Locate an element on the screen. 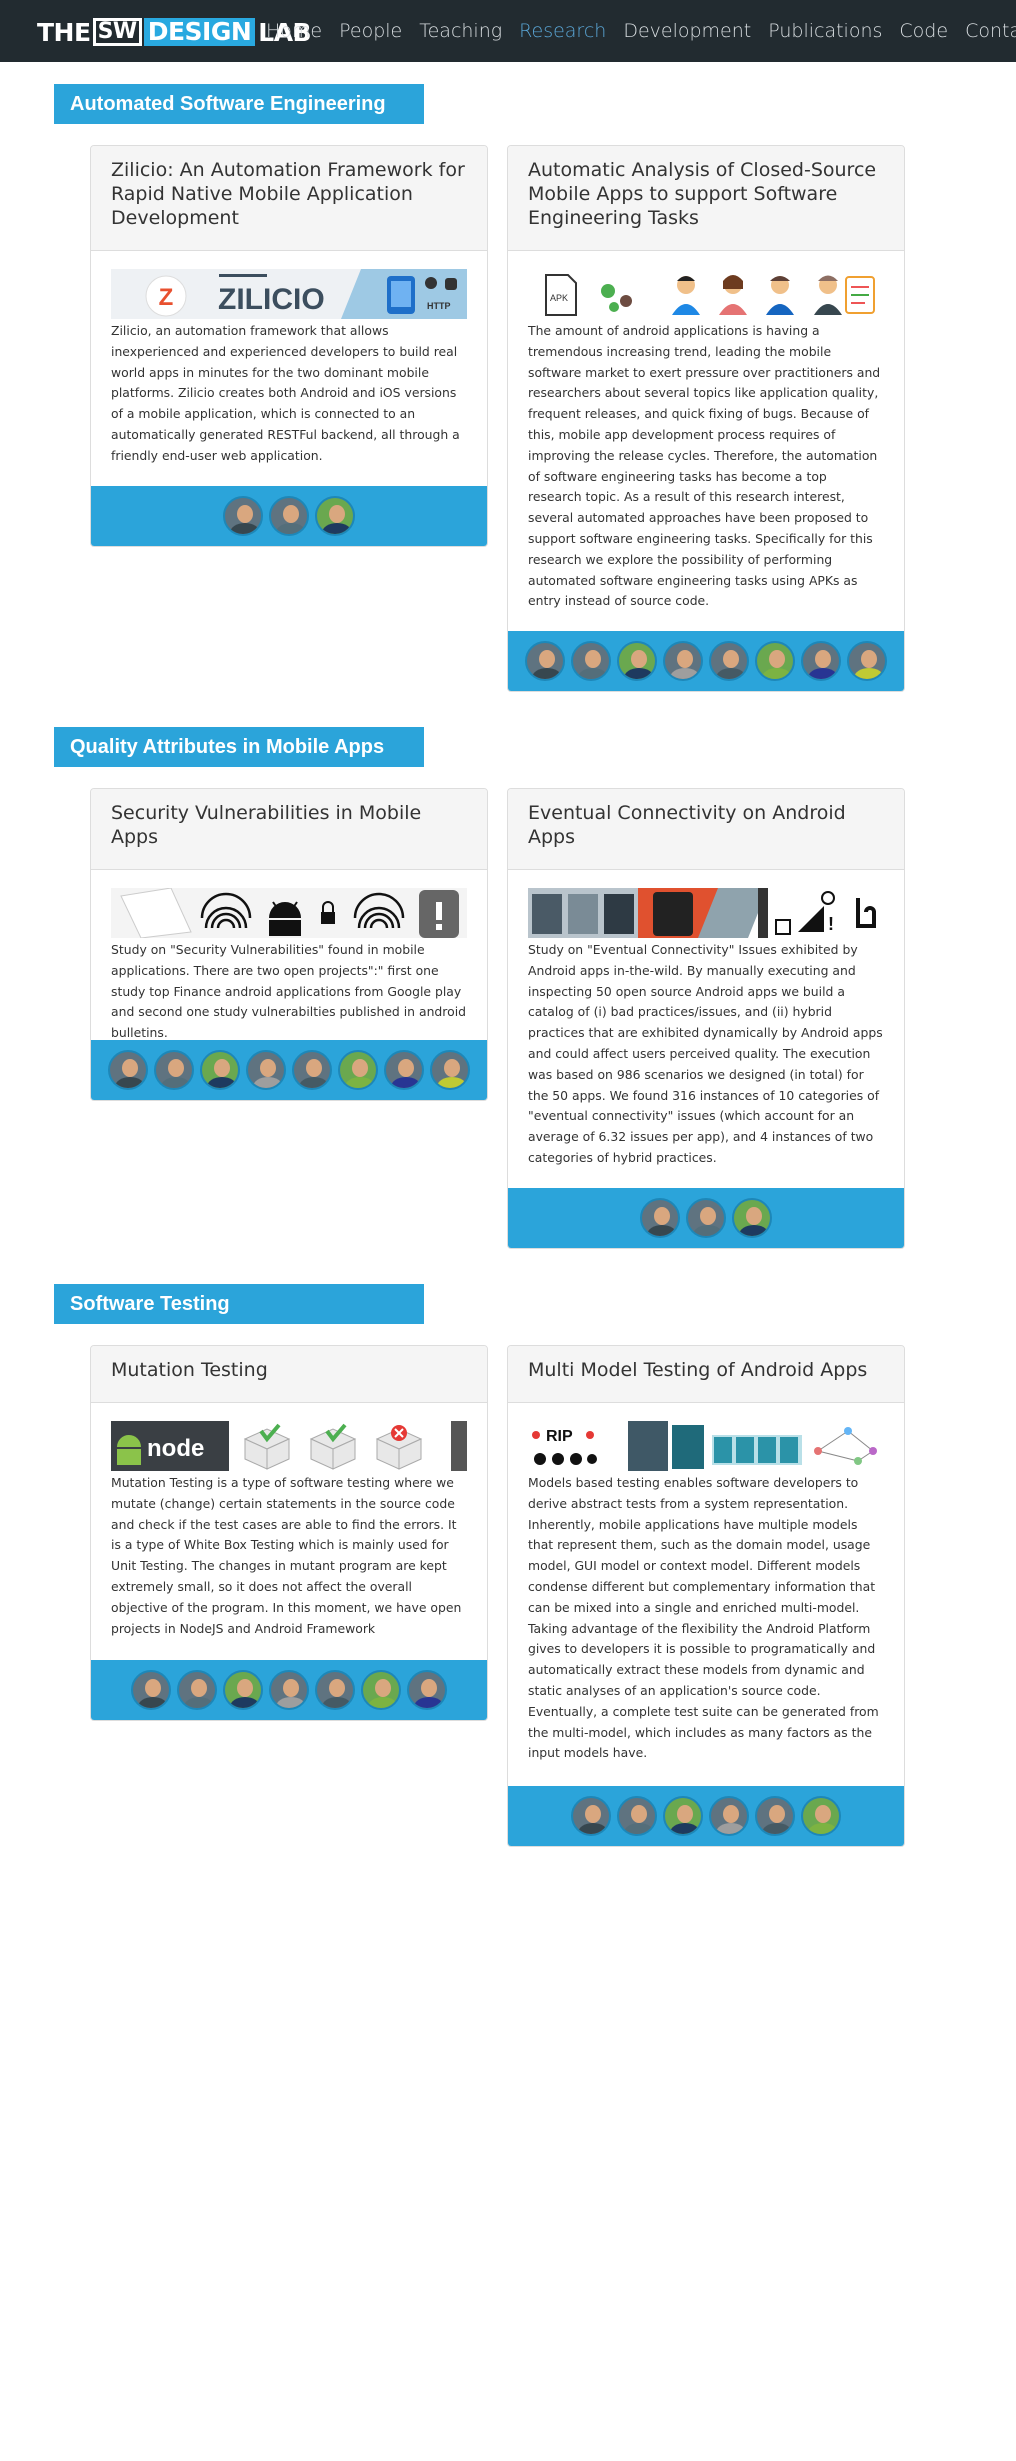 The width and height of the screenshot is (1016, 2461). logo-the: THE is located at coordinates (64, 32).